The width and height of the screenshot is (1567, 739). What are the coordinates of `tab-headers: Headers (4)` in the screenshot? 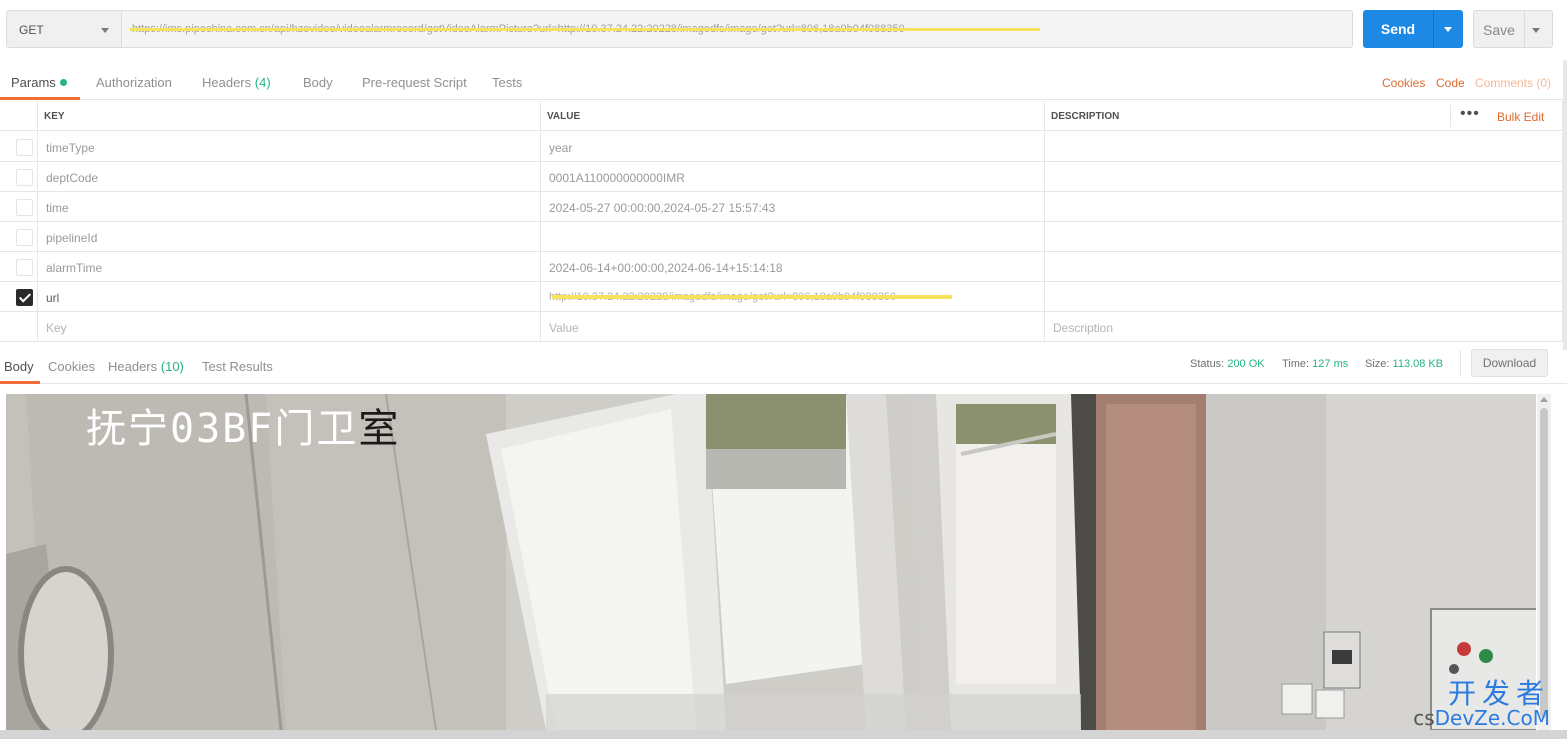 It's located at (236, 82).